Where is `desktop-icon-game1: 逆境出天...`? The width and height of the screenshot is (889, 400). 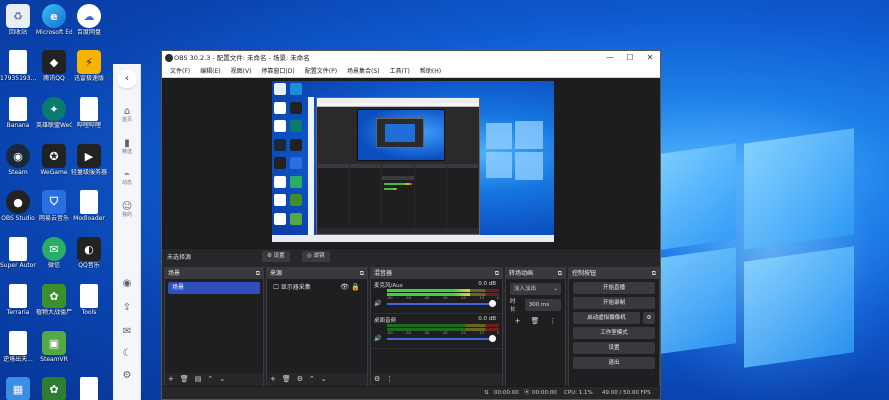 desktop-icon-game1: 逆境出天... is located at coordinates (18, 347).